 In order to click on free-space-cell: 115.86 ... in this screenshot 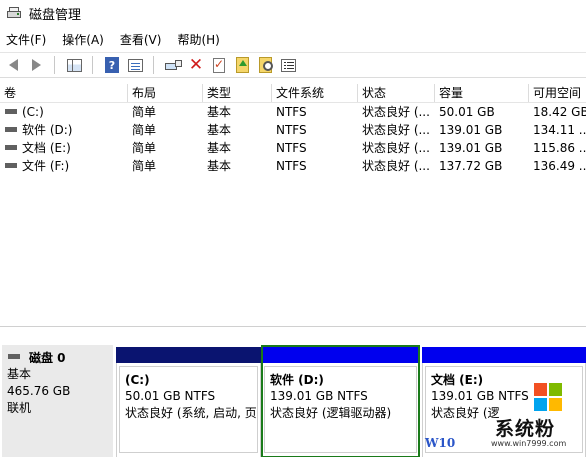, I will do `click(559, 148)`.